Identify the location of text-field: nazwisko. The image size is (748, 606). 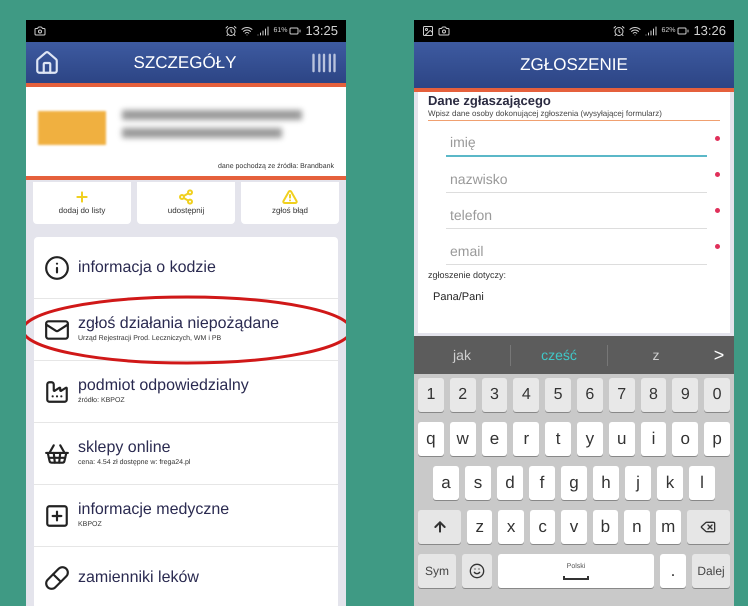
(576, 179).